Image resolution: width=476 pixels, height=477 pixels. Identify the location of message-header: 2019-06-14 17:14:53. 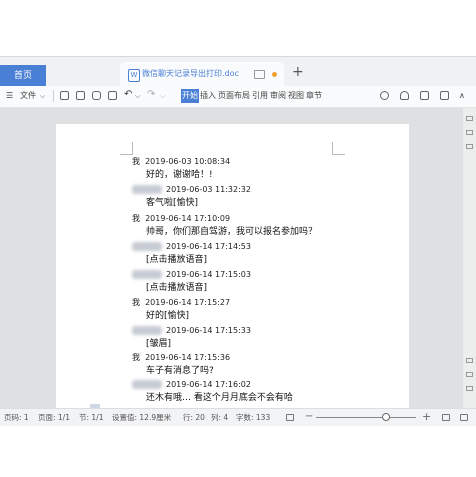
(191, 246).